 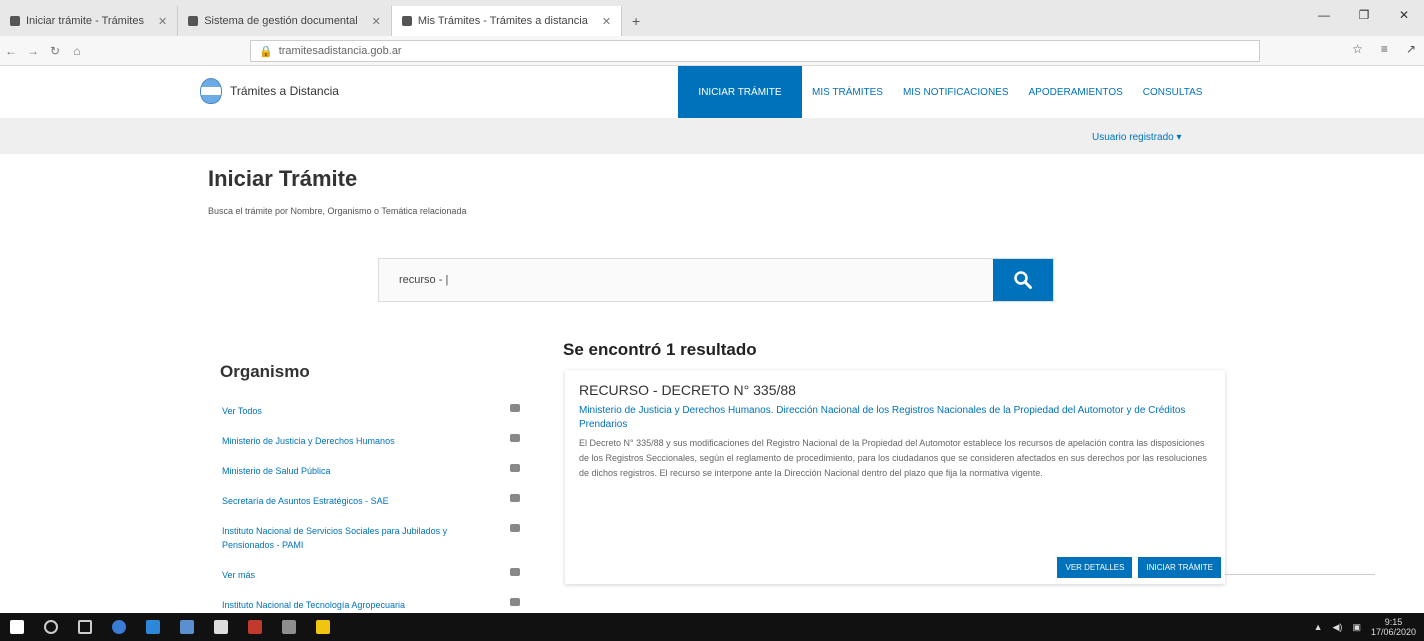 What do you see at coordinates (283, 178) in the screenshot?
I see `page-title: Iniciar Trámite` at bounding box center [283, 178].